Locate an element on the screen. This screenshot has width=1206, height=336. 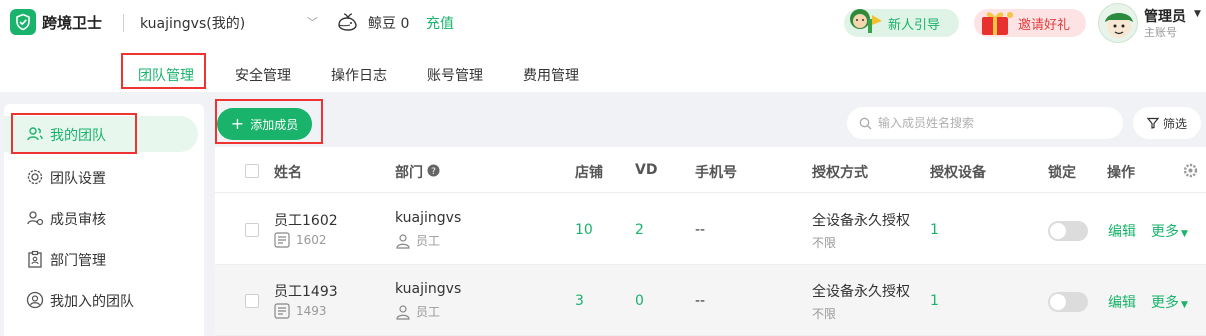
user-circle-icon is located at coordinates (35, 300).